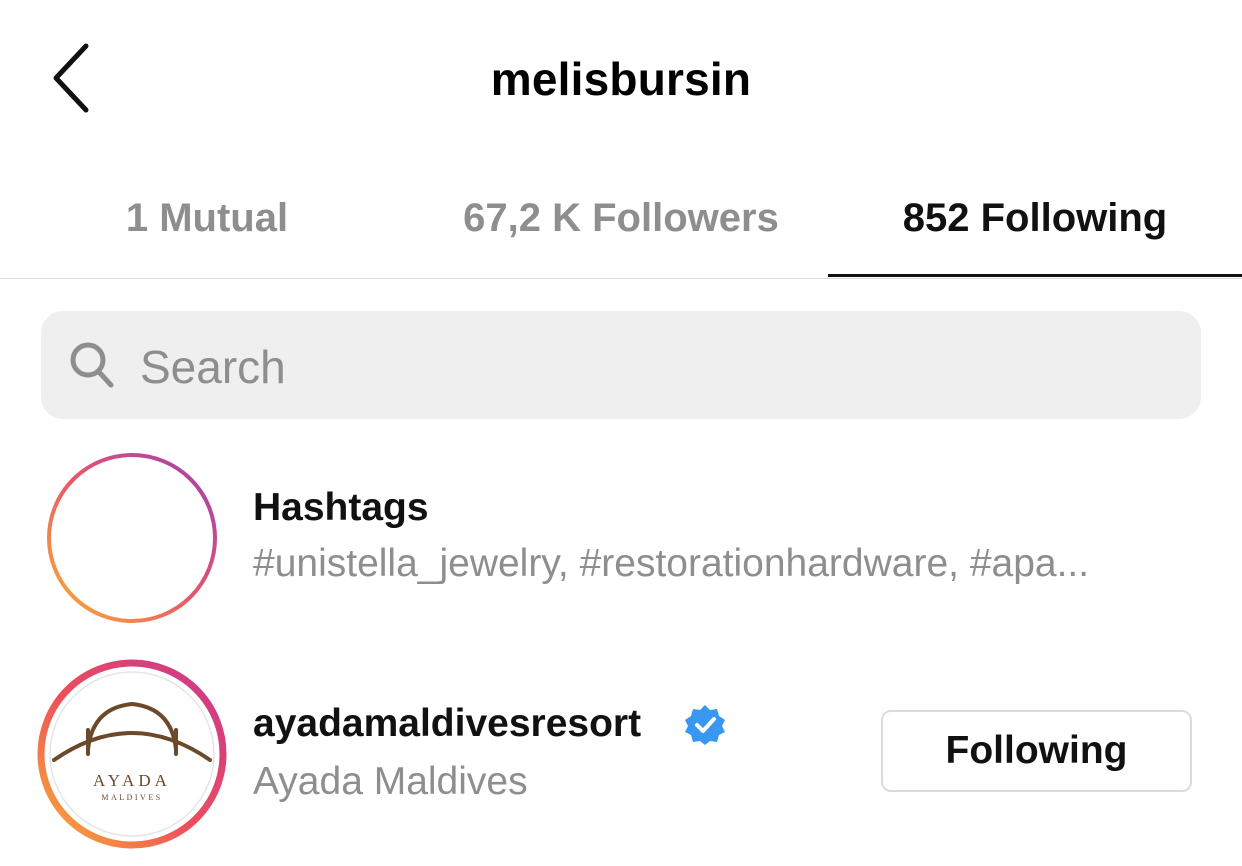  I want to click on logo-text: AYADA, so click(132, 780).